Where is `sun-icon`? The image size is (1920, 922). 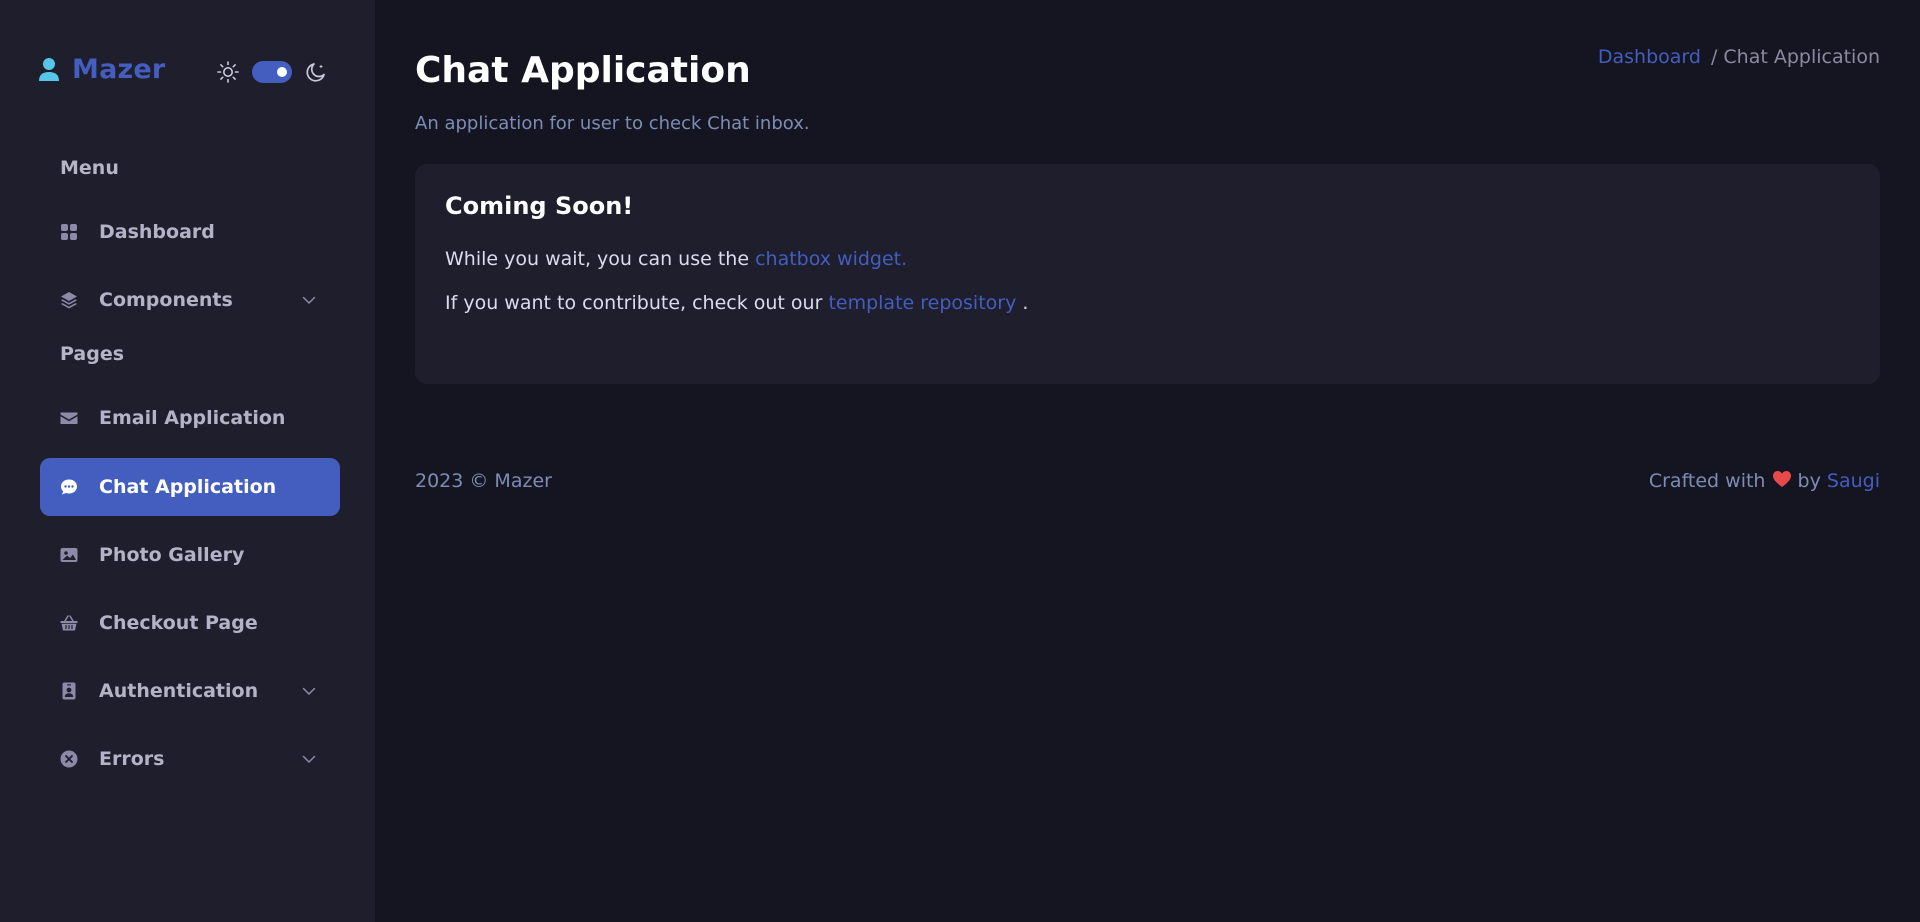 sun-icon is located at coordinates (228, 72).